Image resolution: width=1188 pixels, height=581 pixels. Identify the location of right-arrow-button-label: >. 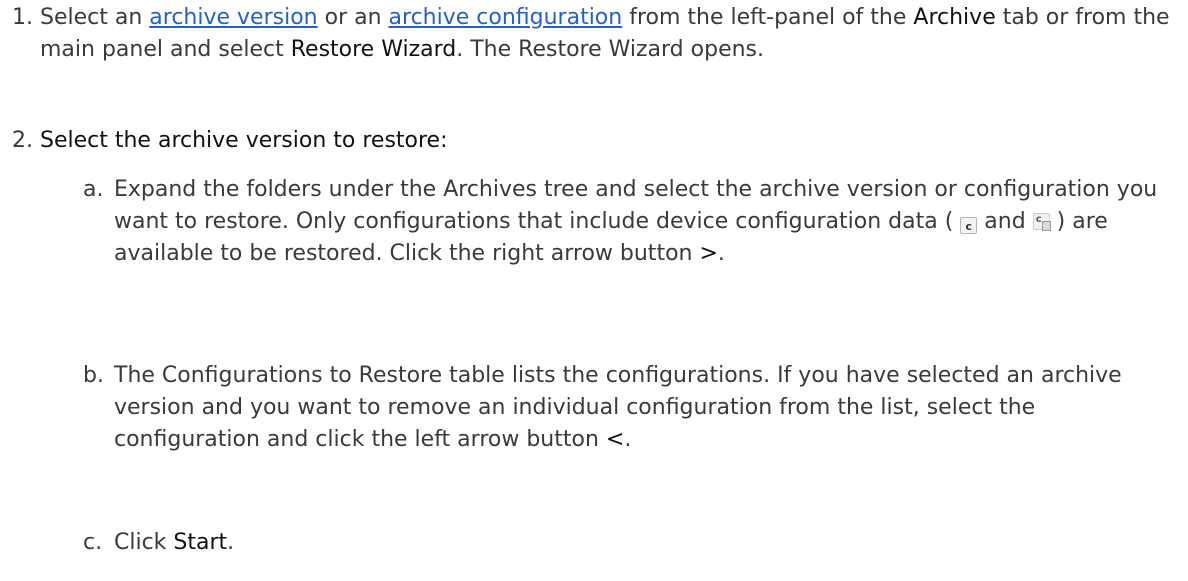
(708, 253).